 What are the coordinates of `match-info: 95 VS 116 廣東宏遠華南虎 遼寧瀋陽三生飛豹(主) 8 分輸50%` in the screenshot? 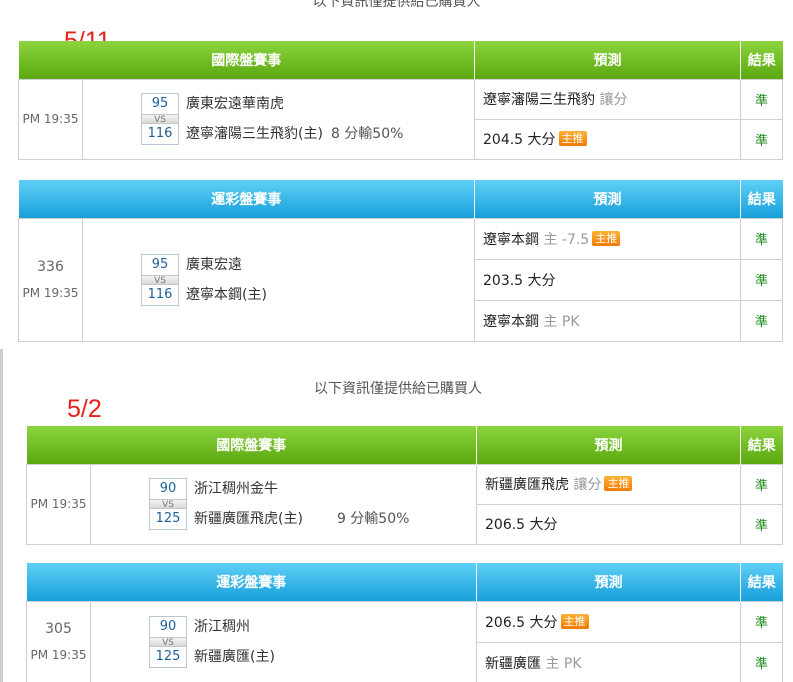 It's located at (278, 119).